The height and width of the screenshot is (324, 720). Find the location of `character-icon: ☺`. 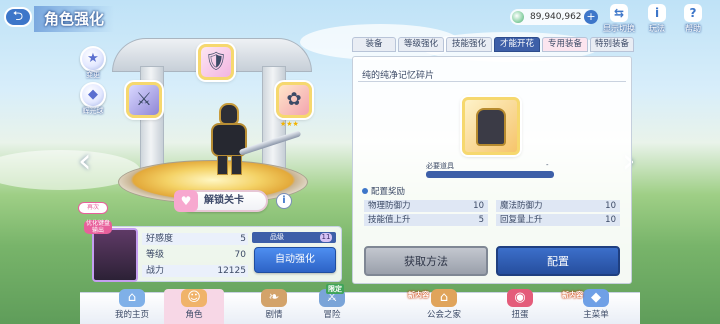

character-icon: ☺ is located at coordinates (194, 298).